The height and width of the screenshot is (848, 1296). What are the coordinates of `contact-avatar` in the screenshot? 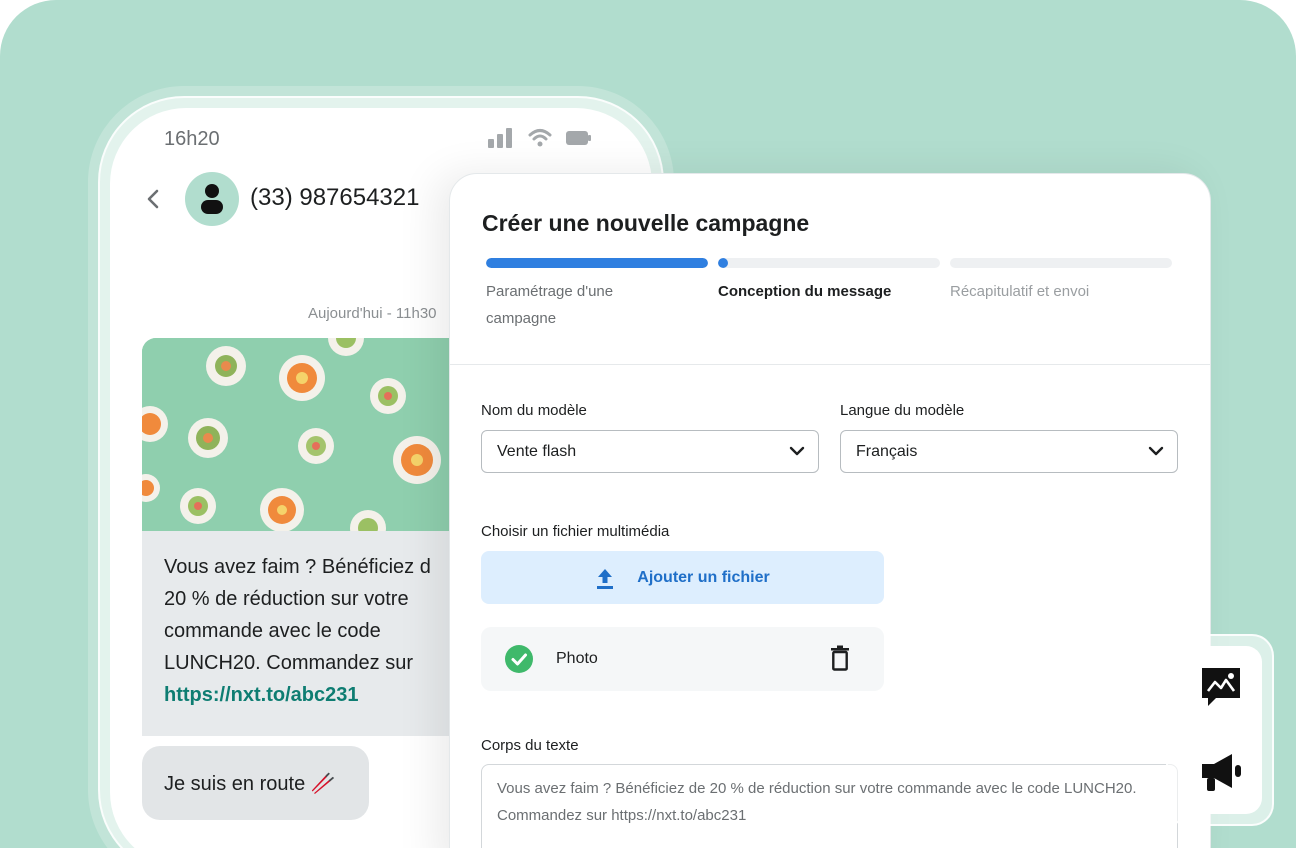 It's located at (212, 199).